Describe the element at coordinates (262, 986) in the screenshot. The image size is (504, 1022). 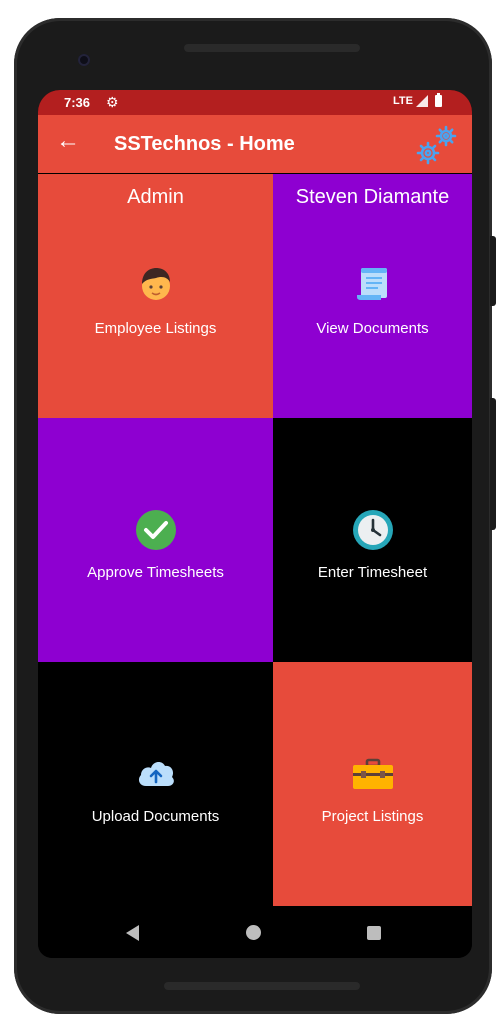
I see `bottom-speaker` at that location.